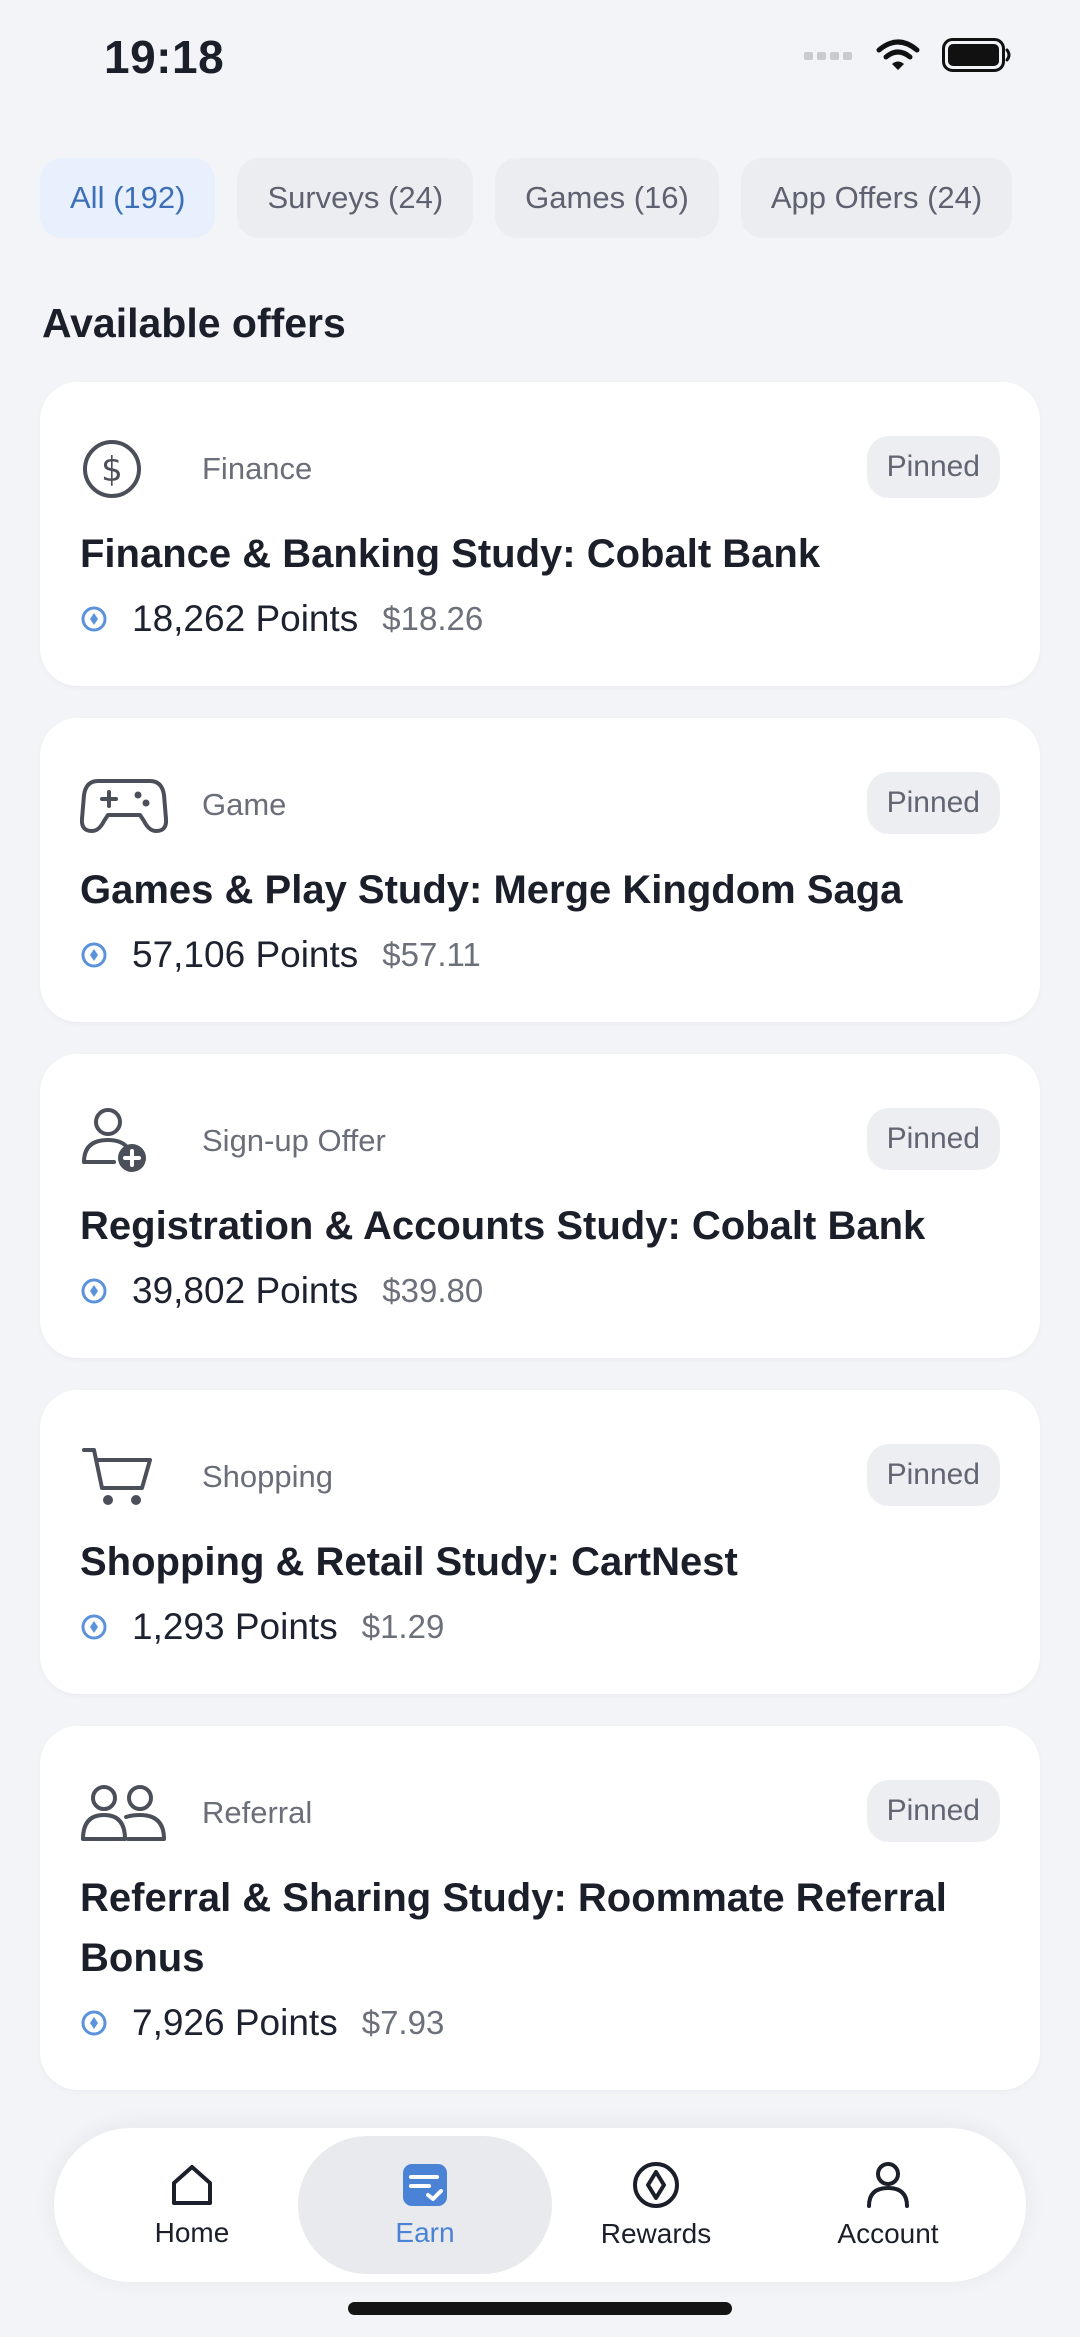 The image size is (1080, 2337). What do you see at coordinates (194, 323) in the screenshot?
I see `section-title: Available offers` at bounding box center [194, 323].